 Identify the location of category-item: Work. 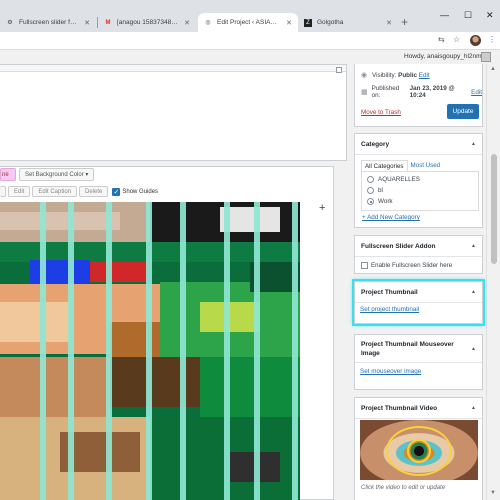
(380, 201).